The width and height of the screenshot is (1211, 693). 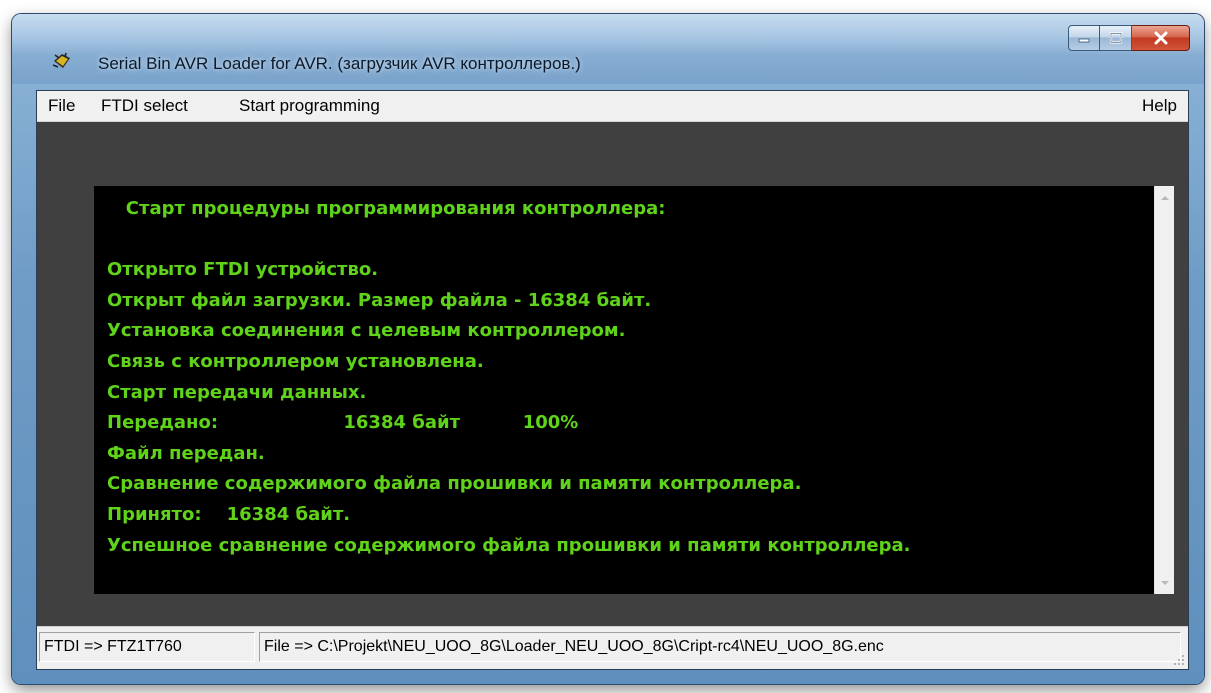 What do you see at coordinates (237, 392) in the screenshot?
I see `log-line: Старт передачи данных.` at bounding box center [237, 392].